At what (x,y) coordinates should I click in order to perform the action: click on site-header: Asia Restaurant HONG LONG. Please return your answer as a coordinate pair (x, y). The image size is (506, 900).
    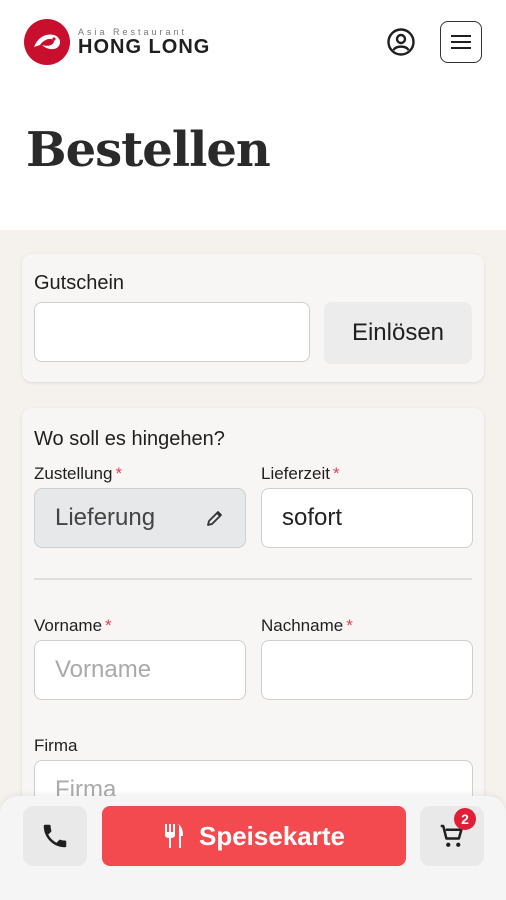
    Looking at the image, I should click on (253, 42).